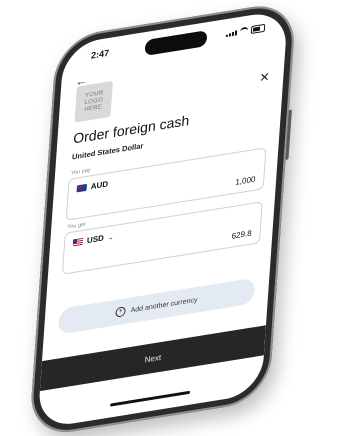 Image resolution: width=350 pixels, height=436 pixels. Describe the element at coordinates (110, 237) in the screenshot. I see `chevron-down-icon: ⌄` at that location.